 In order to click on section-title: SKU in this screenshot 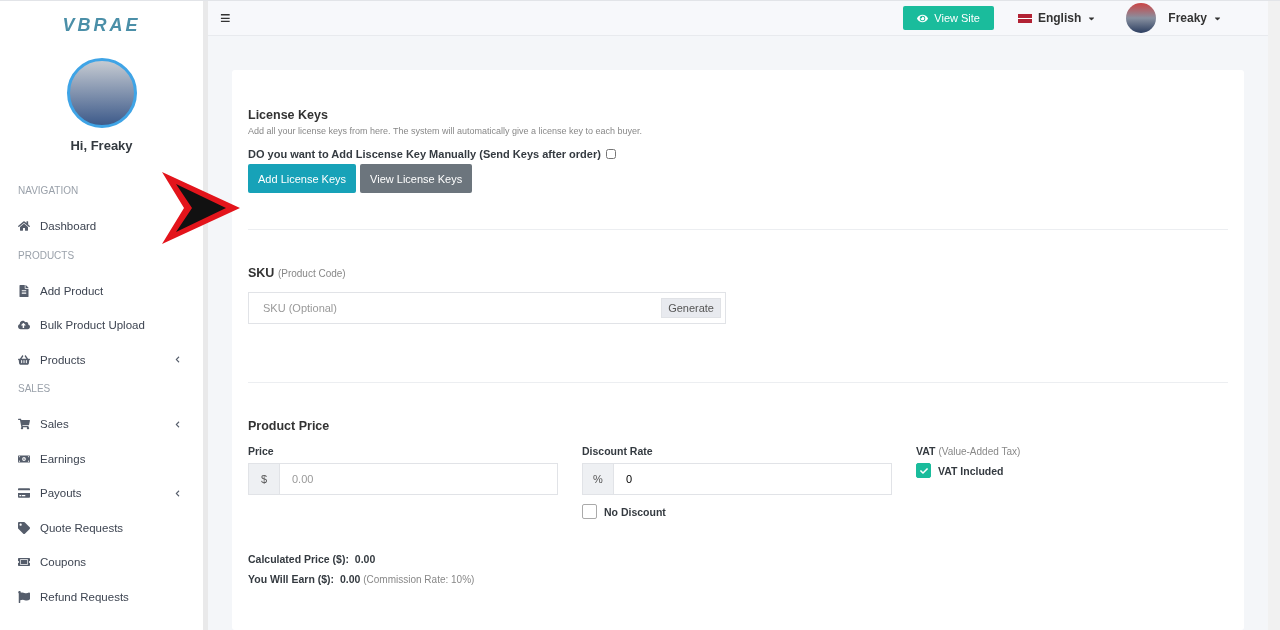, I will do `click(261, 273)`.